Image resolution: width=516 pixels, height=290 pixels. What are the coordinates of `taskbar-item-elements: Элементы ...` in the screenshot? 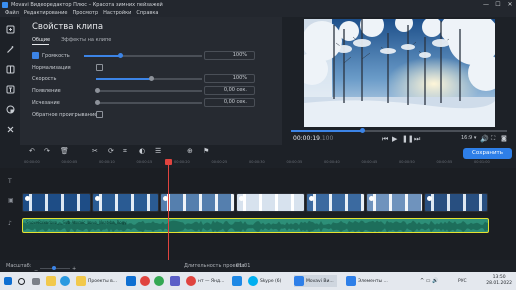 It's located at (367, 281).